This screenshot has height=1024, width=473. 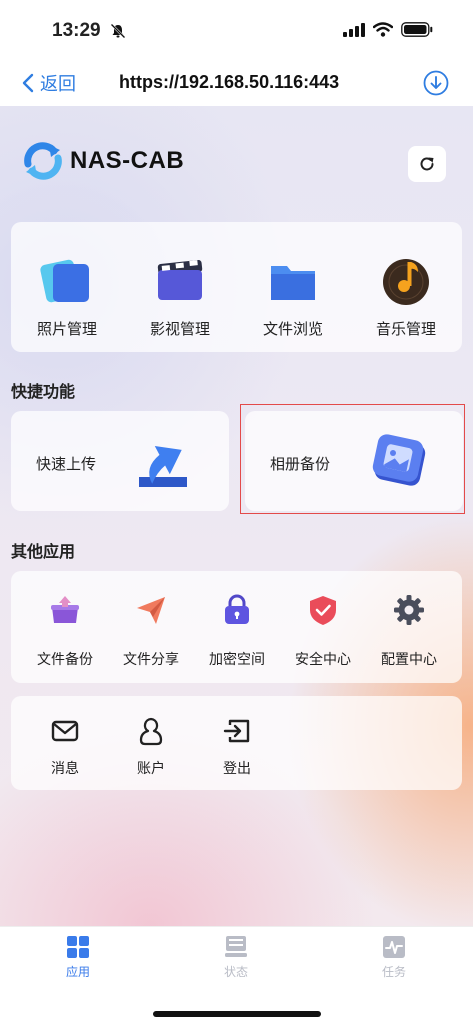 I want to click on app-logo: NAS-CAB, so click(x=103, y=161).